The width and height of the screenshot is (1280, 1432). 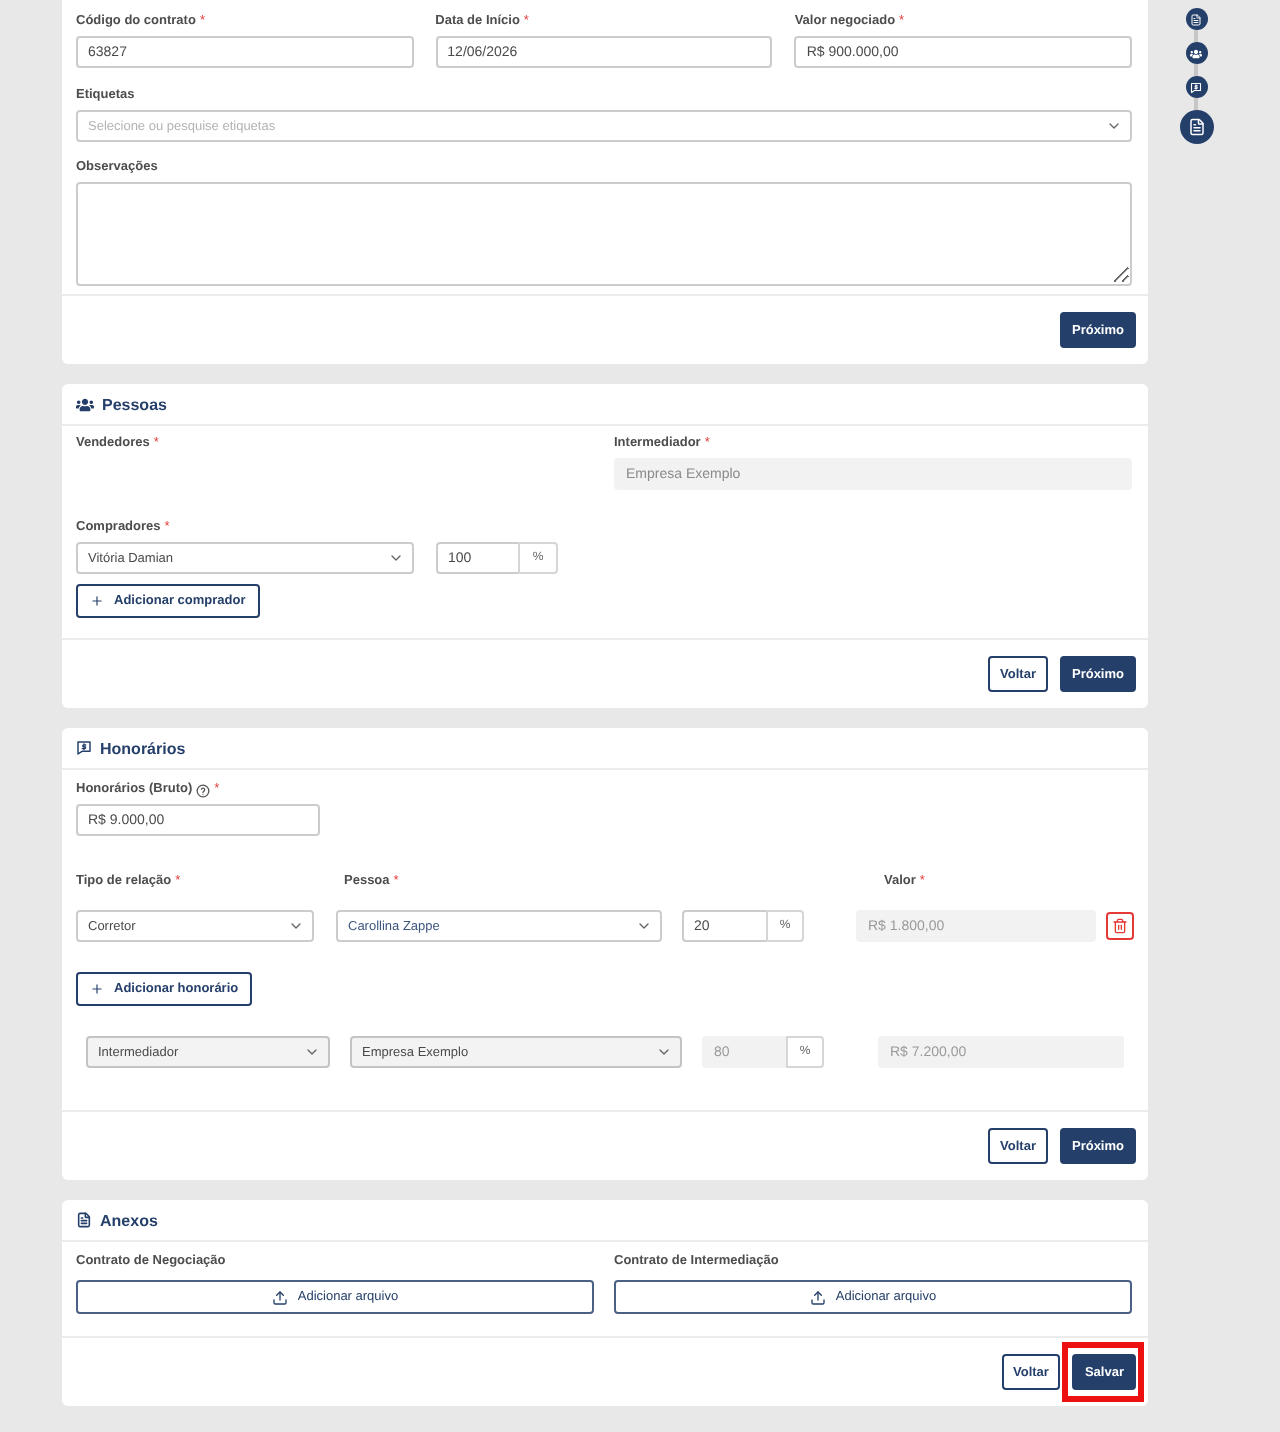 I want to click on help-icon, so click(x=203, y=790).